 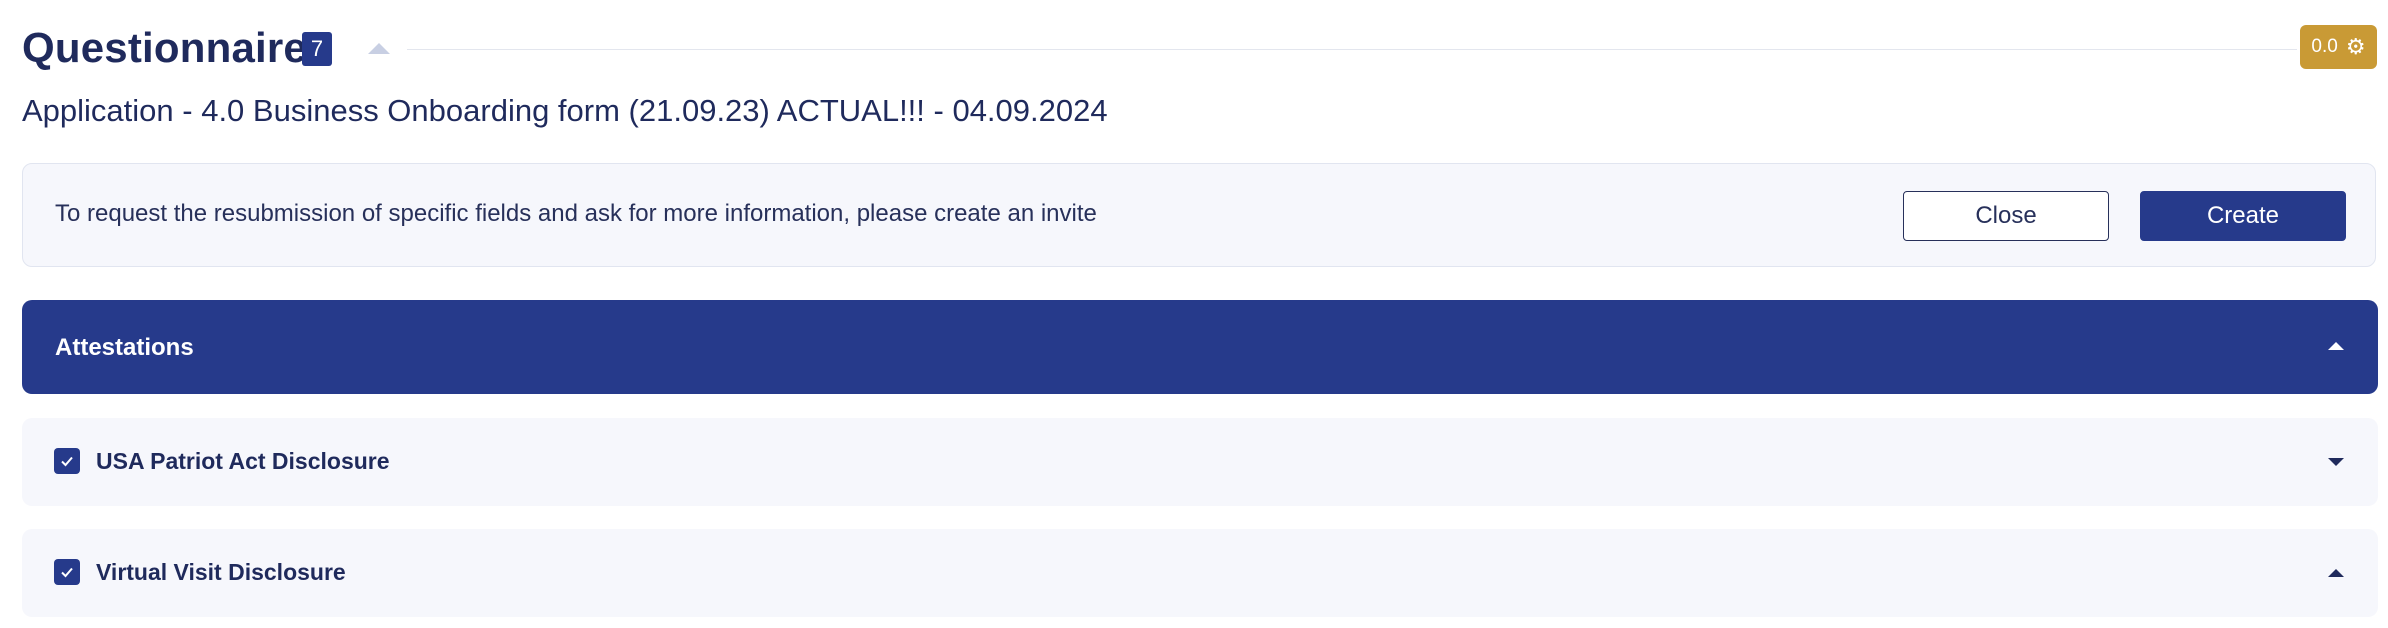 What do you see at coordinates (1200, 573) in the screenshot?
I see `accordion-item-virtual-visit: Virtual Visit Disclosure` at bounding box center [1200, 573].